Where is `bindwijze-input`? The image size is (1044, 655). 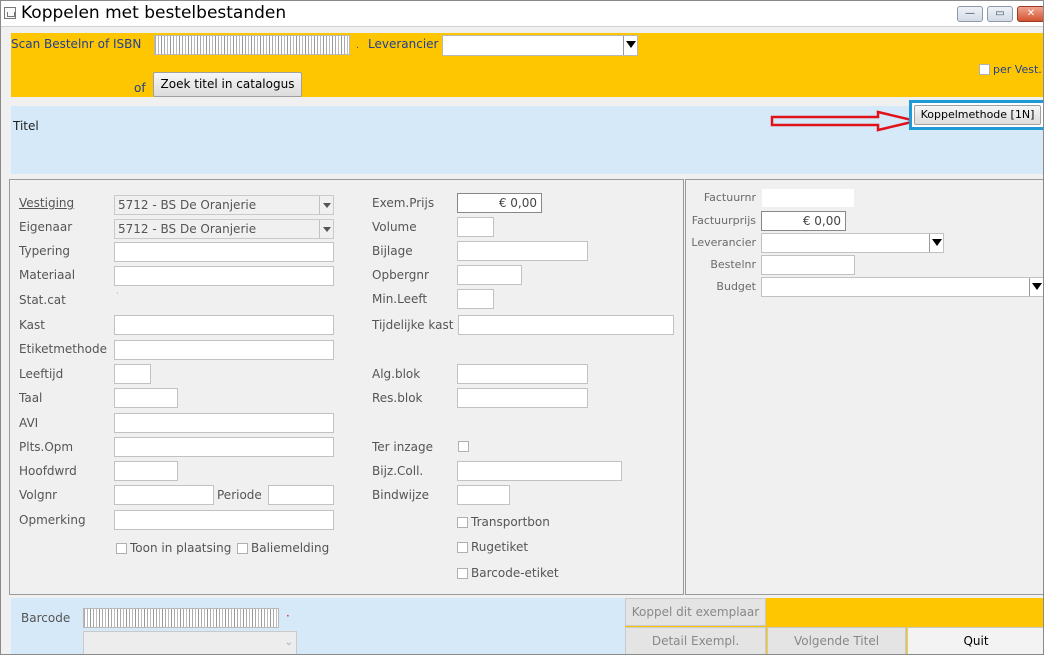
bindwijze-input is located at coordinates (483, 495).